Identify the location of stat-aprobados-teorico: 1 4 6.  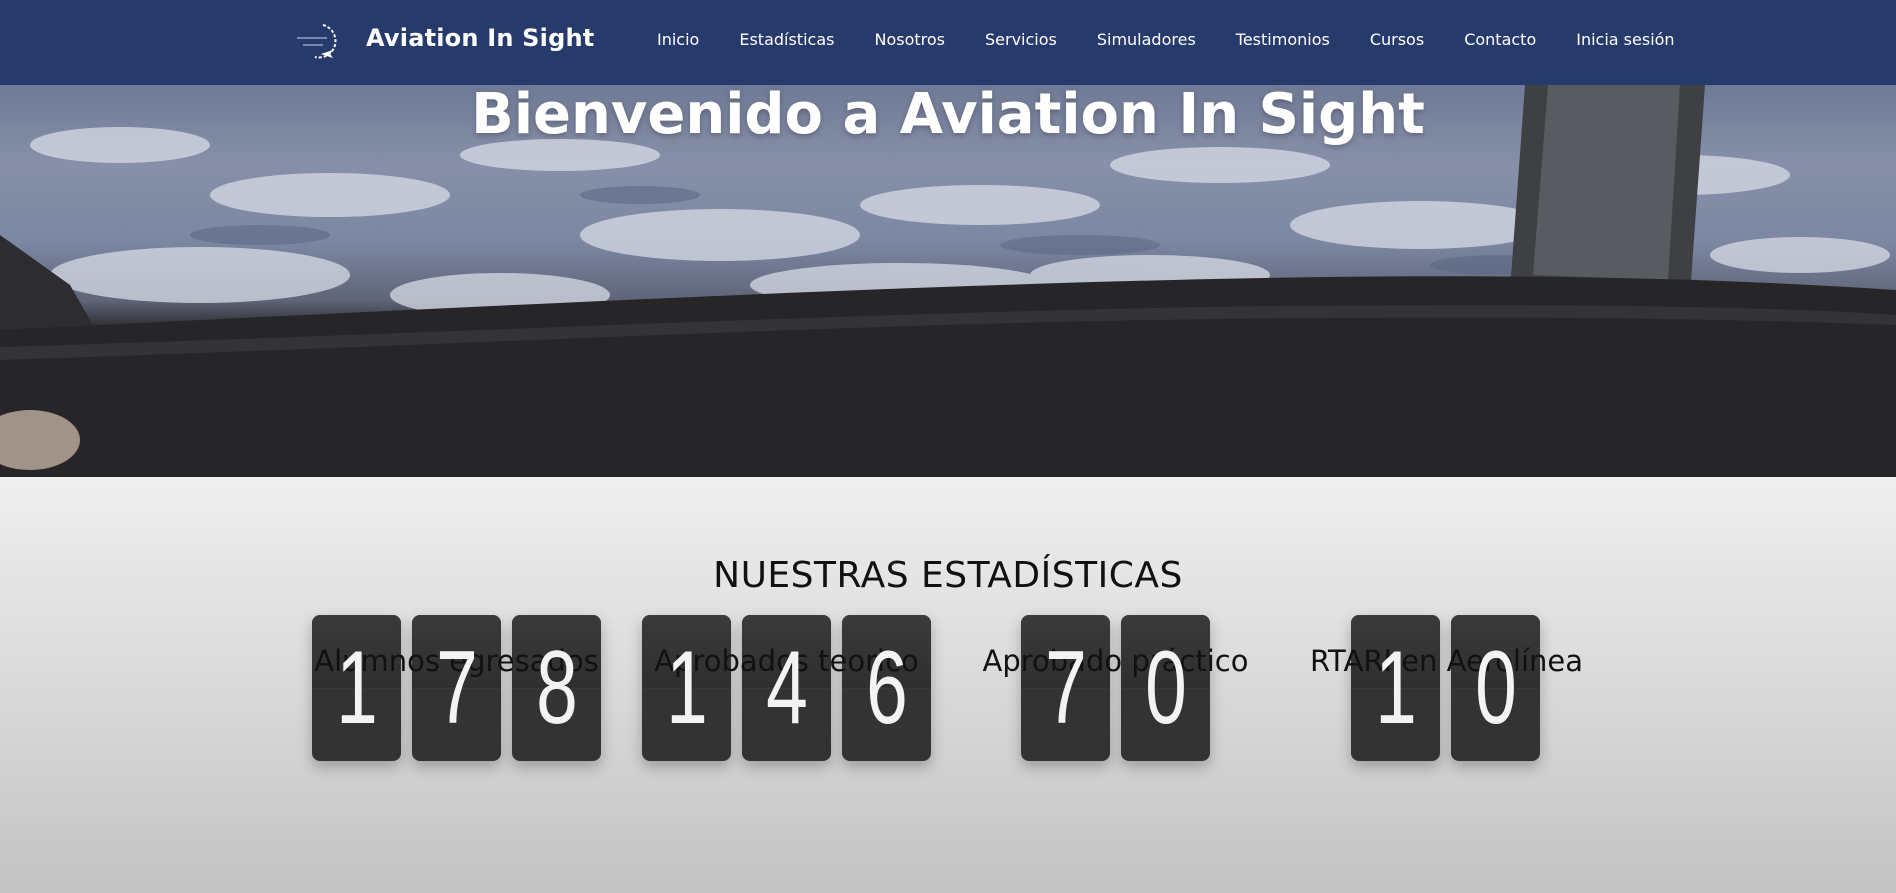
(786, 688).